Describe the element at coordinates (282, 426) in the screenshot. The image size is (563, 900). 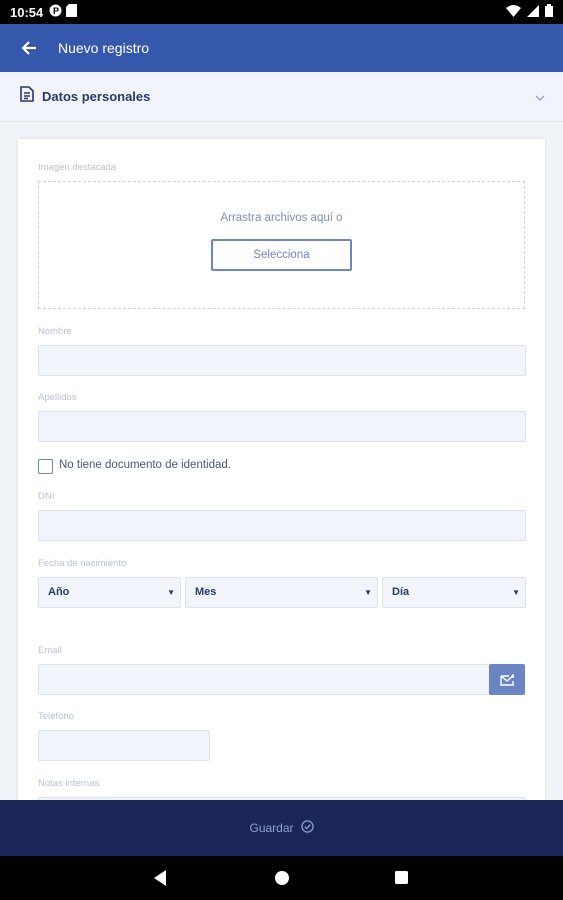
I see `apellidos-input` at that location.